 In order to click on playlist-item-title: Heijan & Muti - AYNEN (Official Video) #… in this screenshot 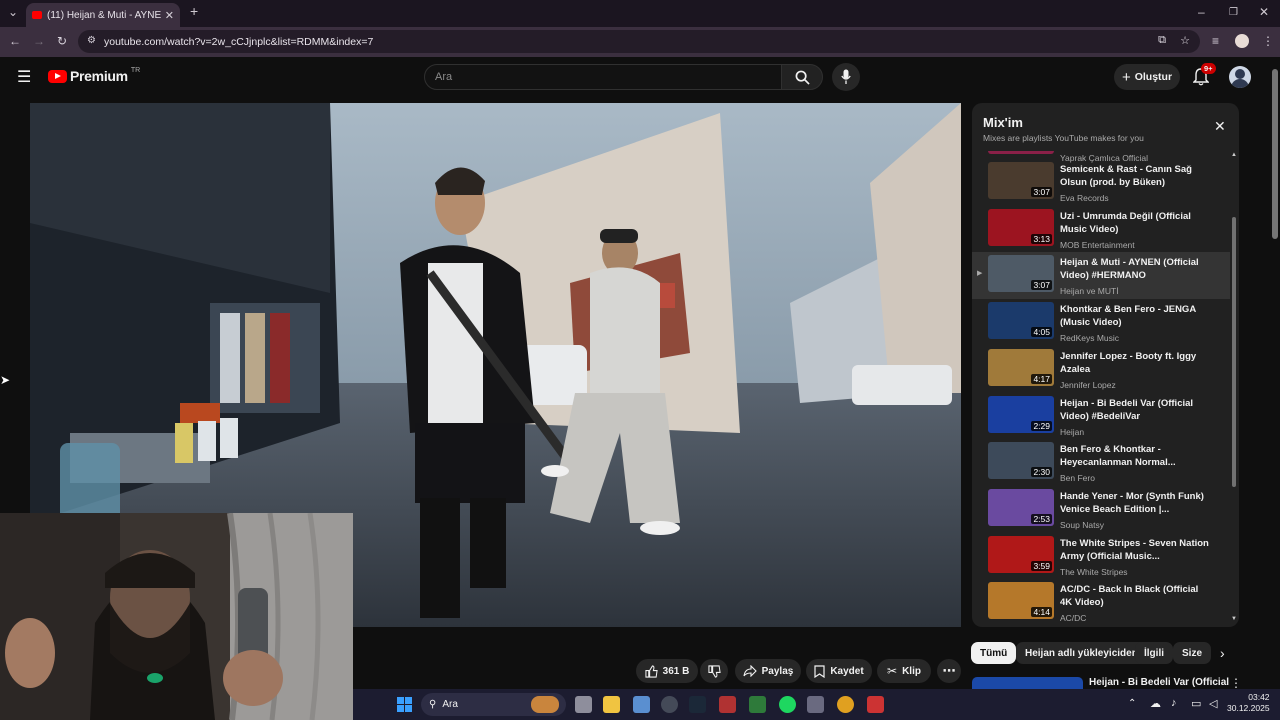, I will do `click(1135, 269)`.